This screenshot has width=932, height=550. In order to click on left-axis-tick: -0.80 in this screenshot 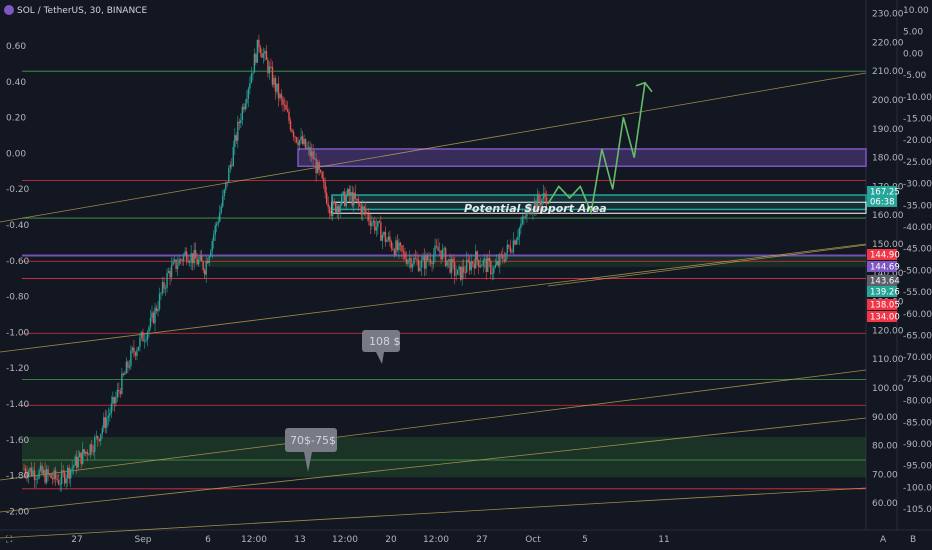, I will do `click(18, 298)`.